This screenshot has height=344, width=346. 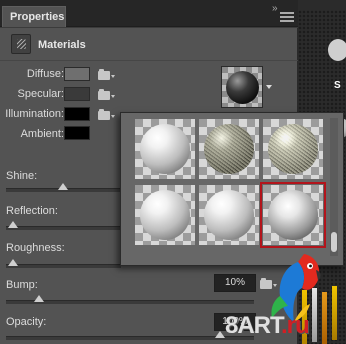 I want to click on specular-color-swatch, so click(x=77, y=94).